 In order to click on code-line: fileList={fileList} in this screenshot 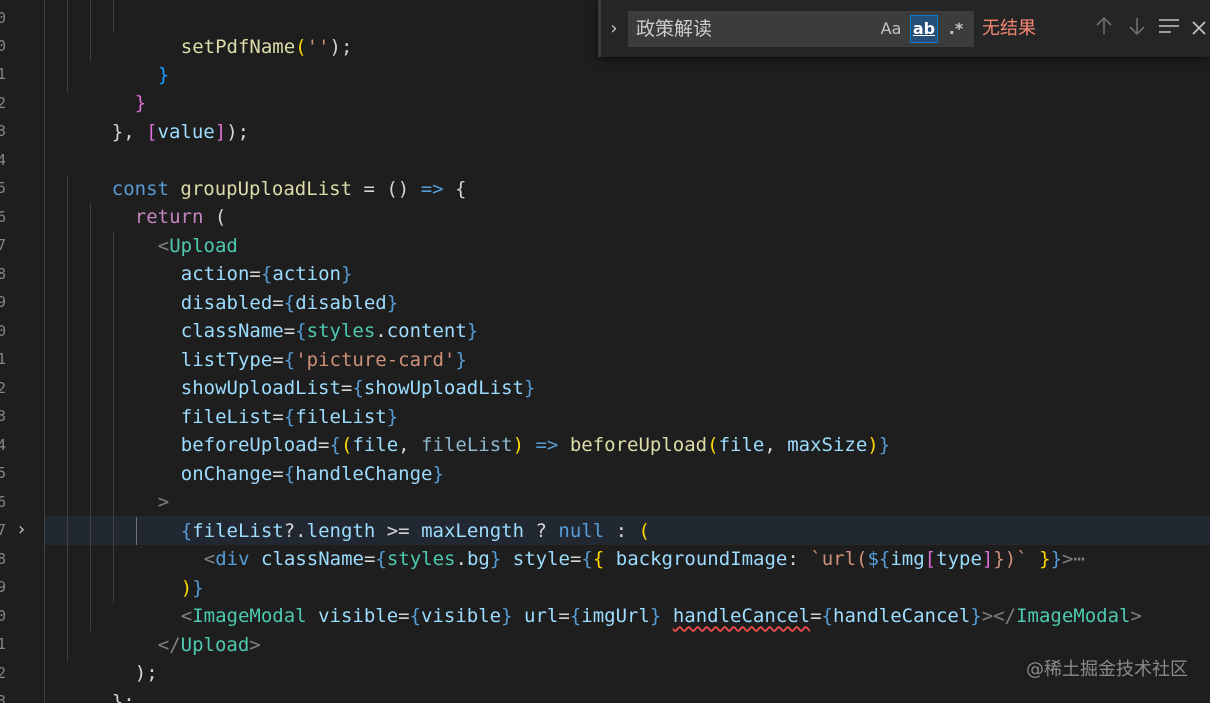, I will do `click(605, 401)`.